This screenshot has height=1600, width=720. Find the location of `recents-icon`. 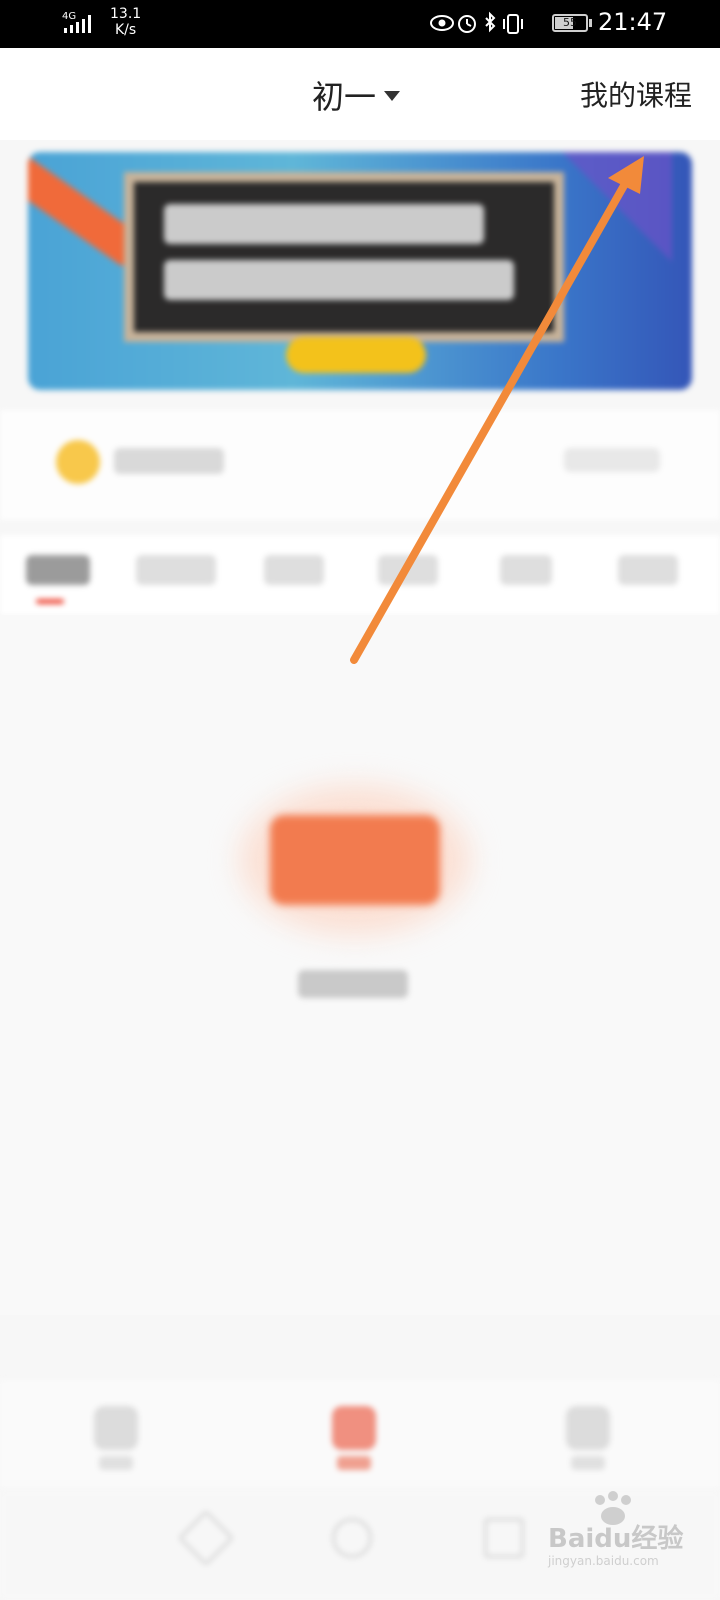

recents-icon is located at coordinates (504, 1538).